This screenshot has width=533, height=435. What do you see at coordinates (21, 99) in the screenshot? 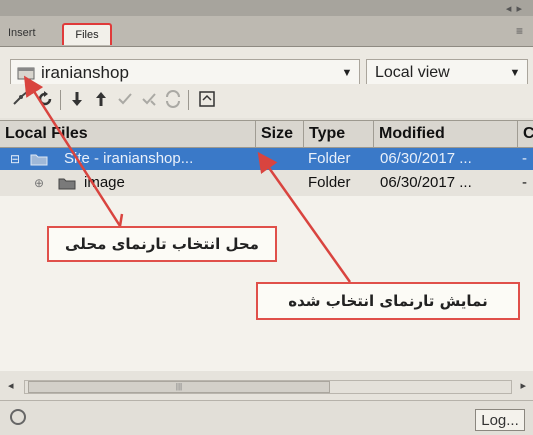
I see `connect-icon` at bounding box center [21, 99].